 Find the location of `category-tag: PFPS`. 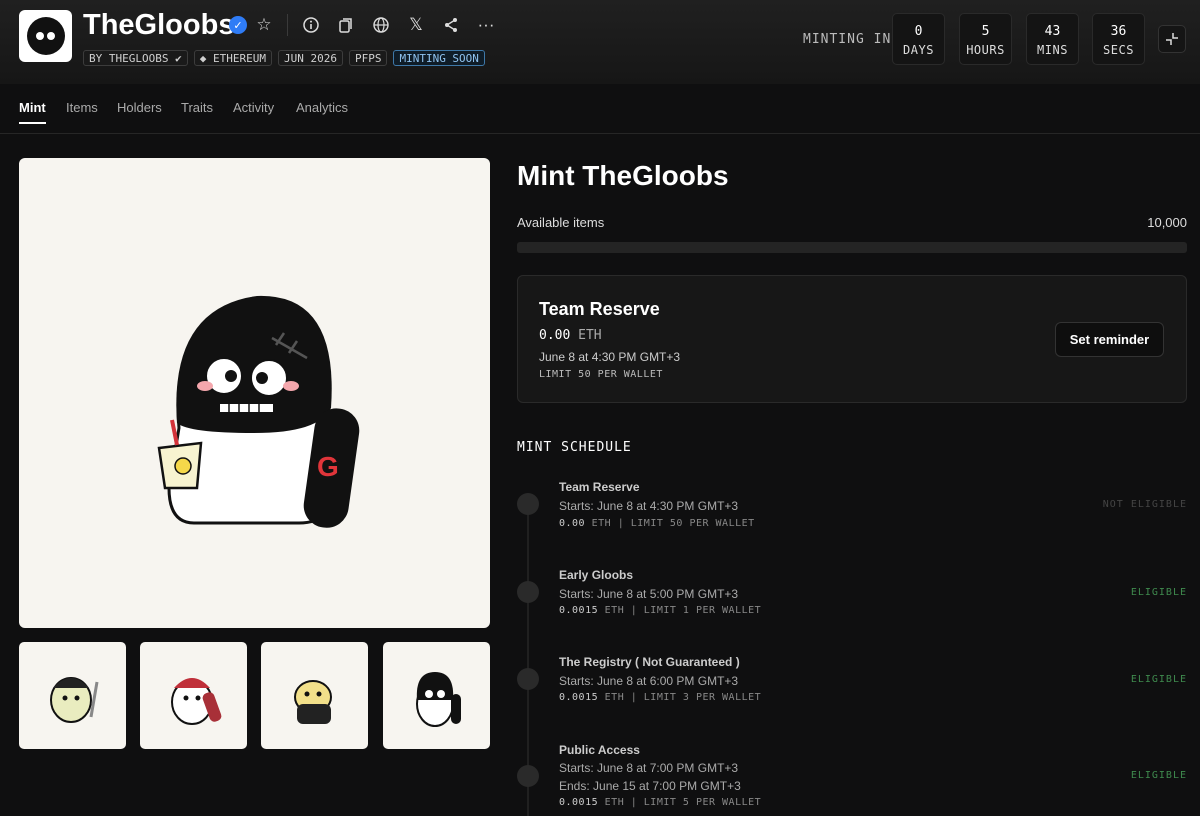

category-tag: PFPS is located at coordinates (368, 58).